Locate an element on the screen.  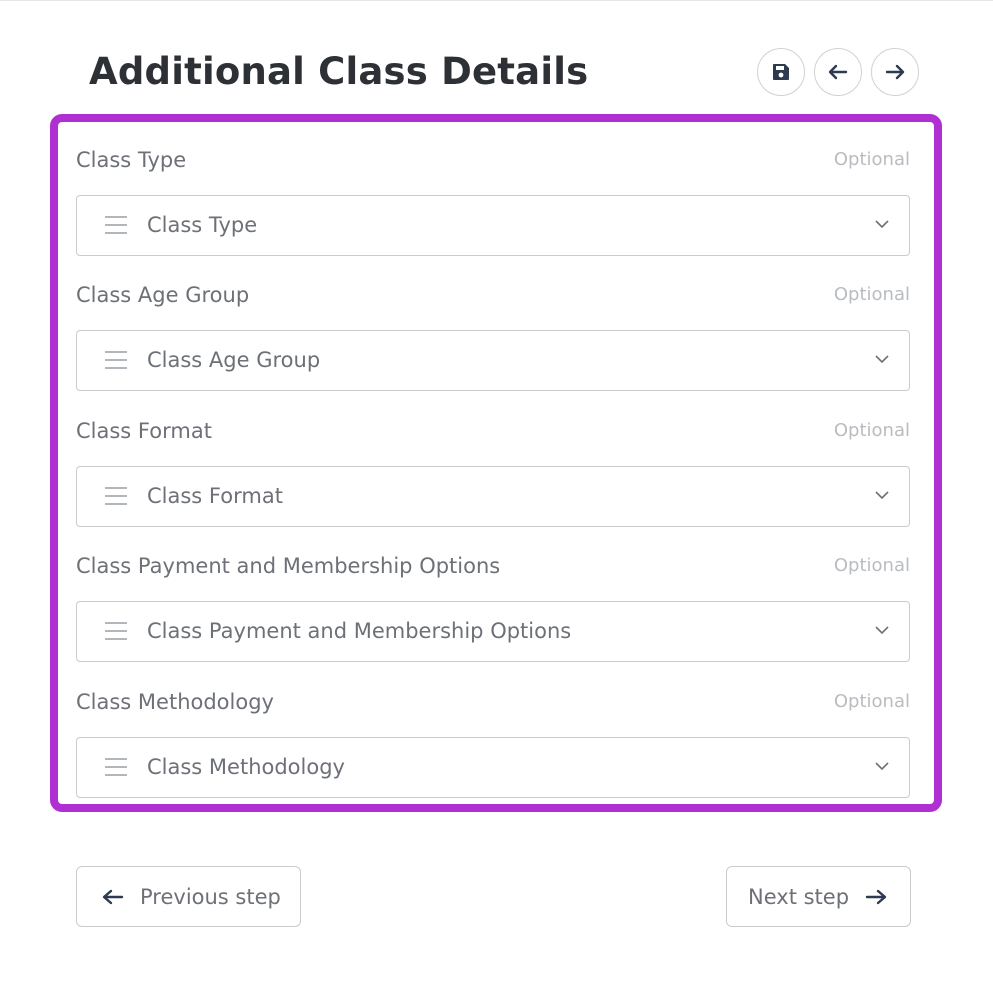
back-button is located at coordinates (838, 72).